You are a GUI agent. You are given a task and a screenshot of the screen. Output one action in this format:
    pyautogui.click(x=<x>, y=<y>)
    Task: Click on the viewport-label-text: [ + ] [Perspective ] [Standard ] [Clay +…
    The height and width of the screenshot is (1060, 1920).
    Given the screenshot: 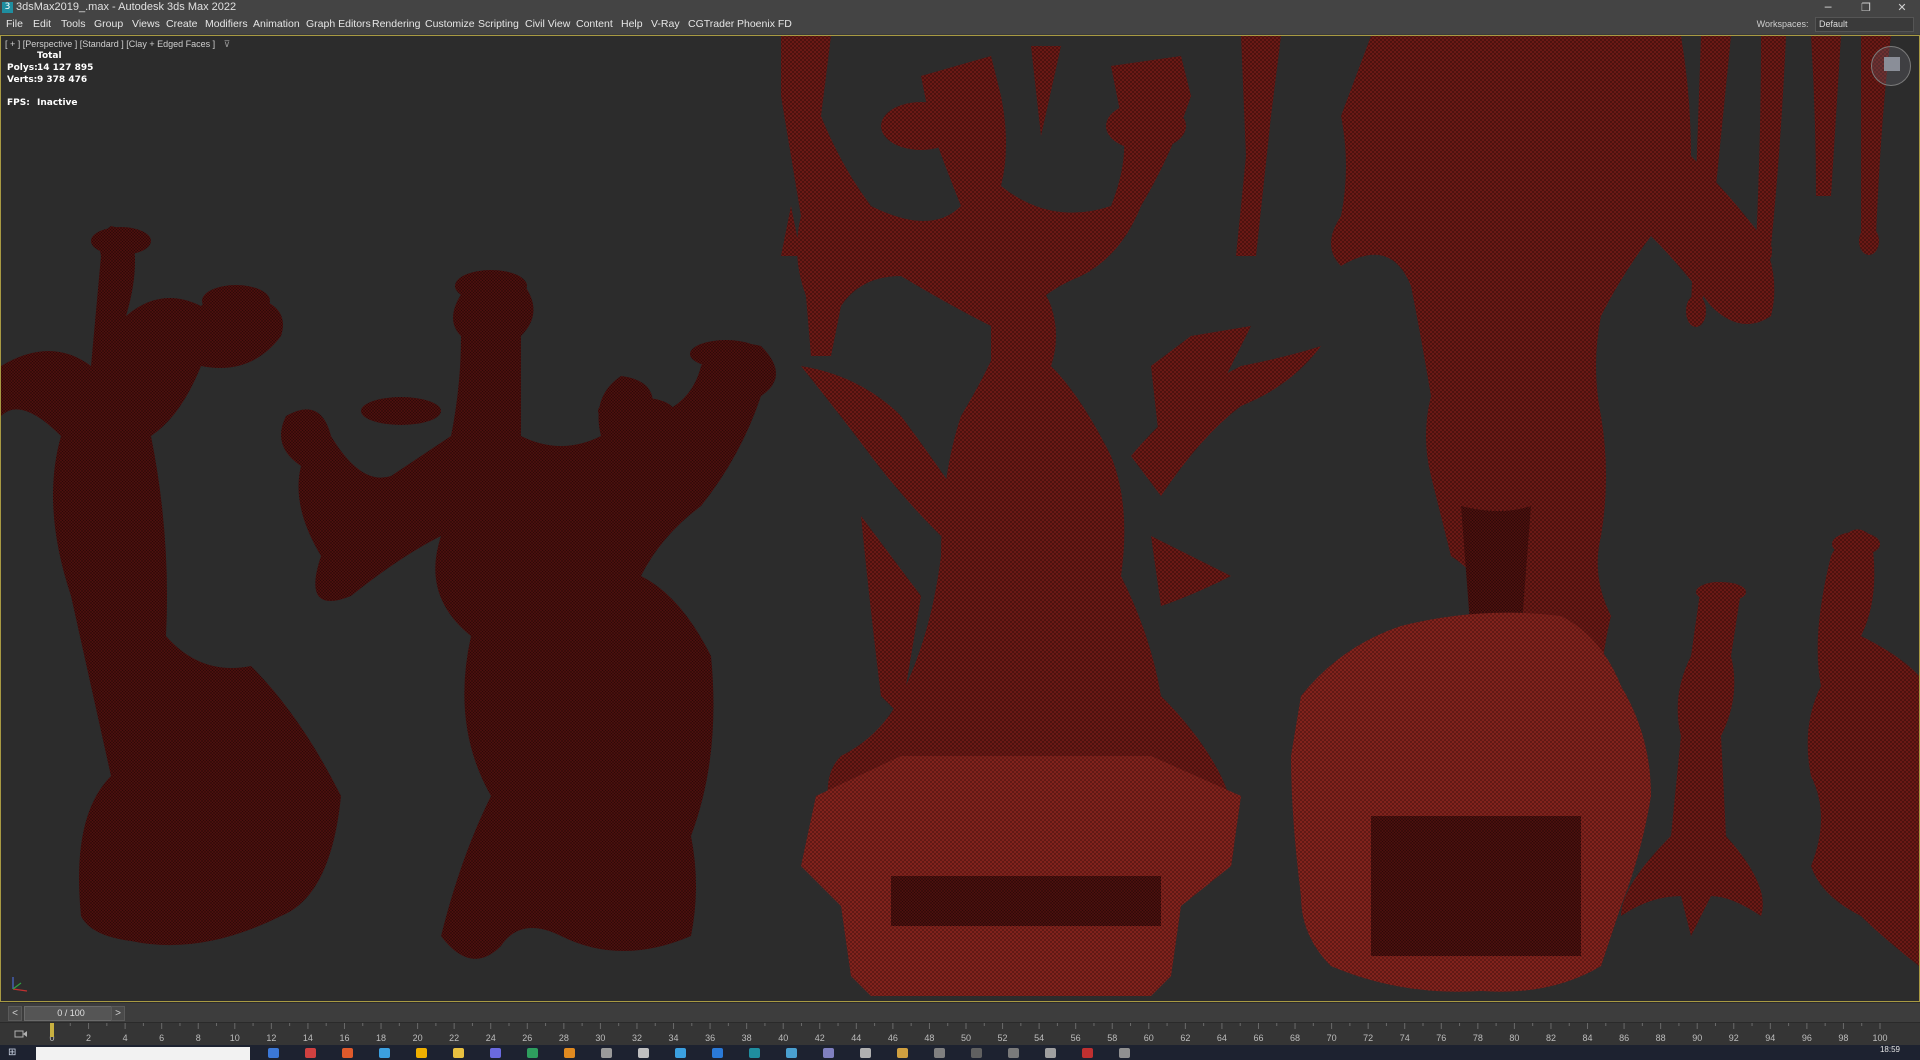 What is the action you would take?
    pyautogui.click(x=110, y=44)
    